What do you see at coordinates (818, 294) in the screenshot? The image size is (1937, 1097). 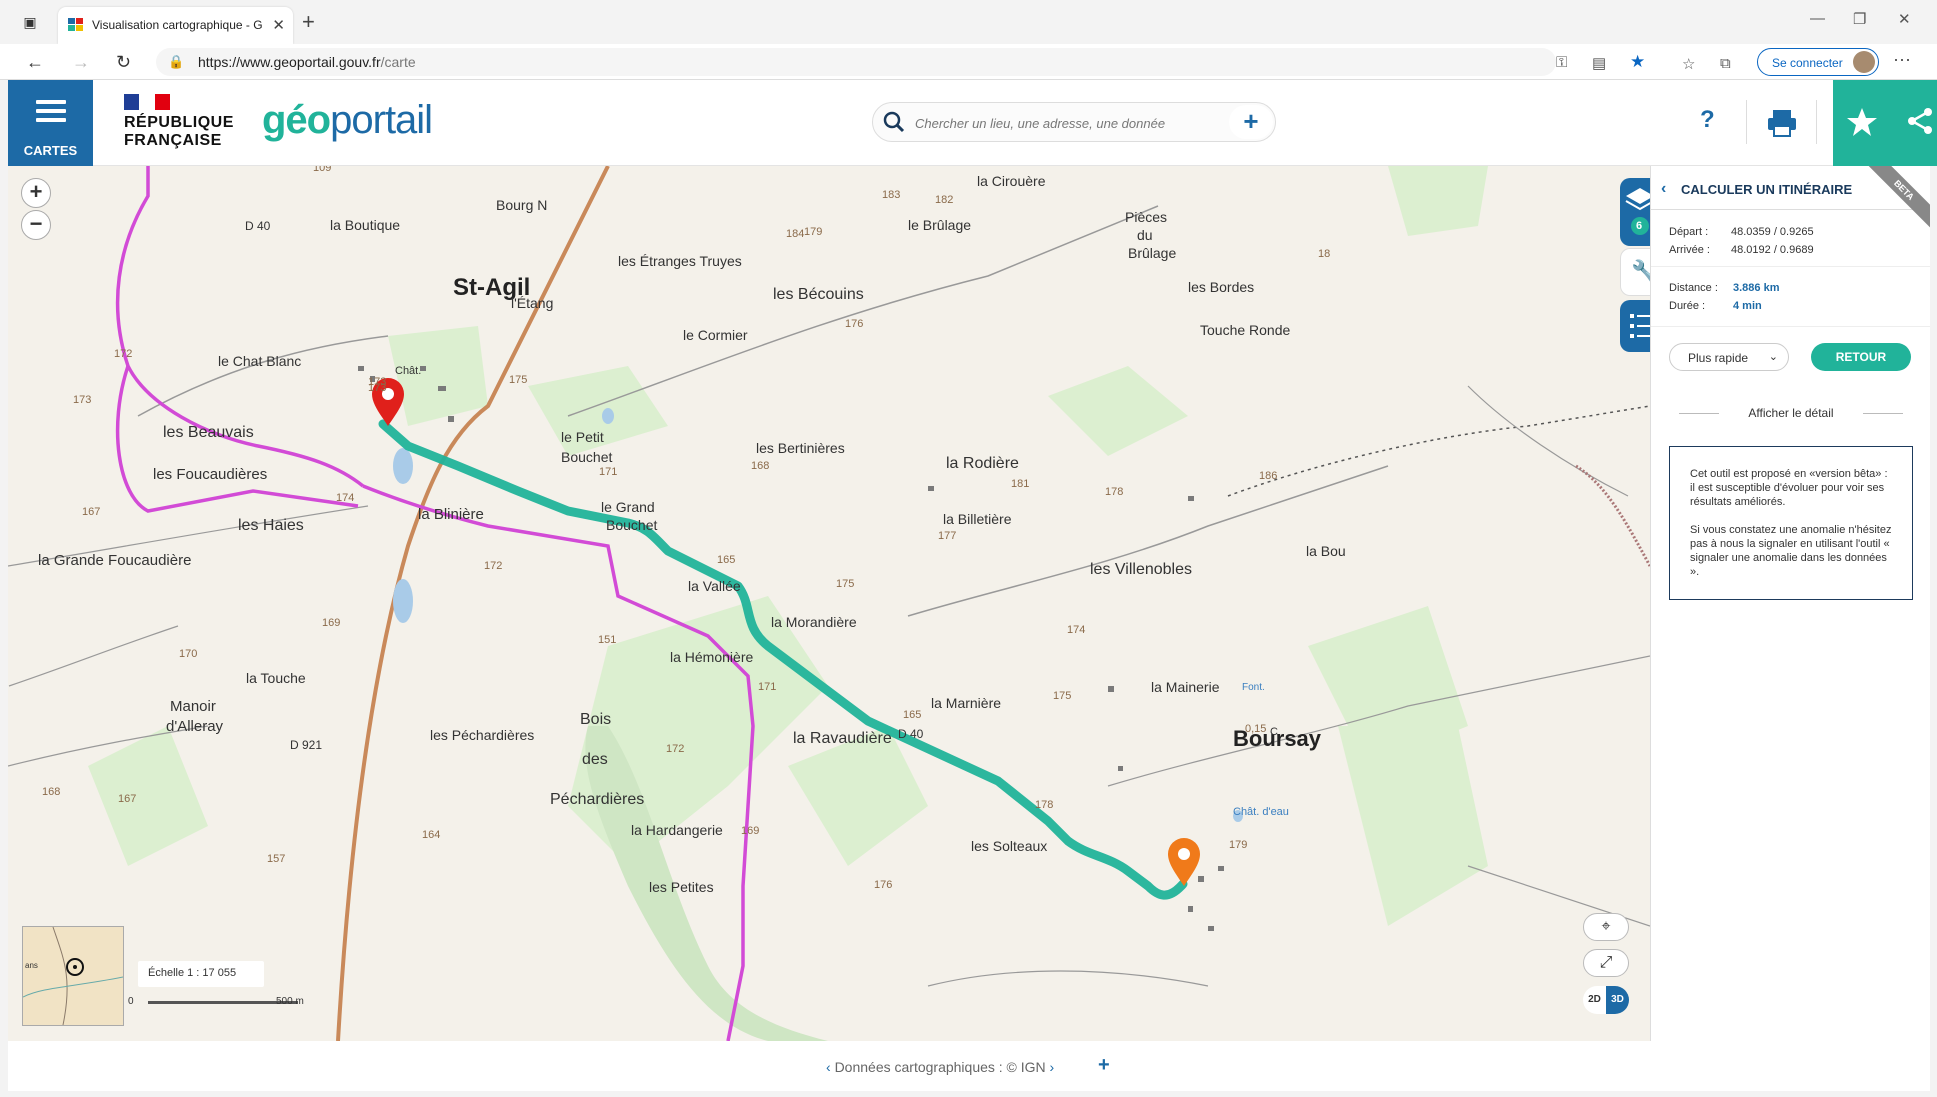 I see `place-label: les Bécouins` at bounding box center [818, 294].